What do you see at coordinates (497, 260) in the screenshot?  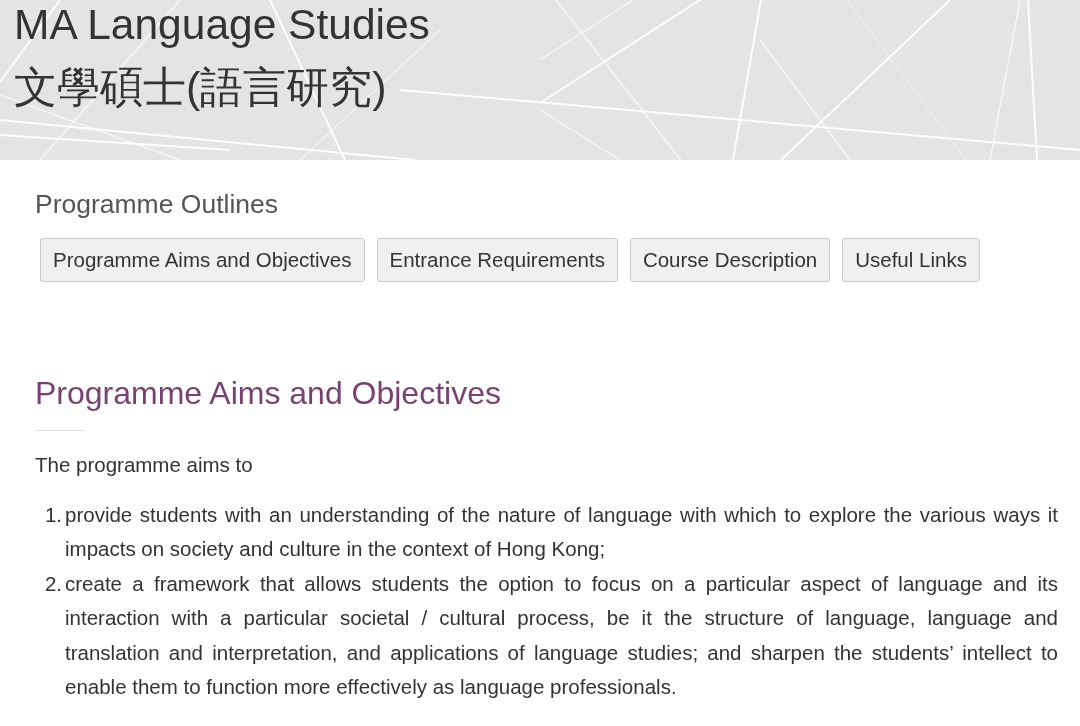 I see `outline-button: Entrance Requirements` at bounding box center [497, 260].